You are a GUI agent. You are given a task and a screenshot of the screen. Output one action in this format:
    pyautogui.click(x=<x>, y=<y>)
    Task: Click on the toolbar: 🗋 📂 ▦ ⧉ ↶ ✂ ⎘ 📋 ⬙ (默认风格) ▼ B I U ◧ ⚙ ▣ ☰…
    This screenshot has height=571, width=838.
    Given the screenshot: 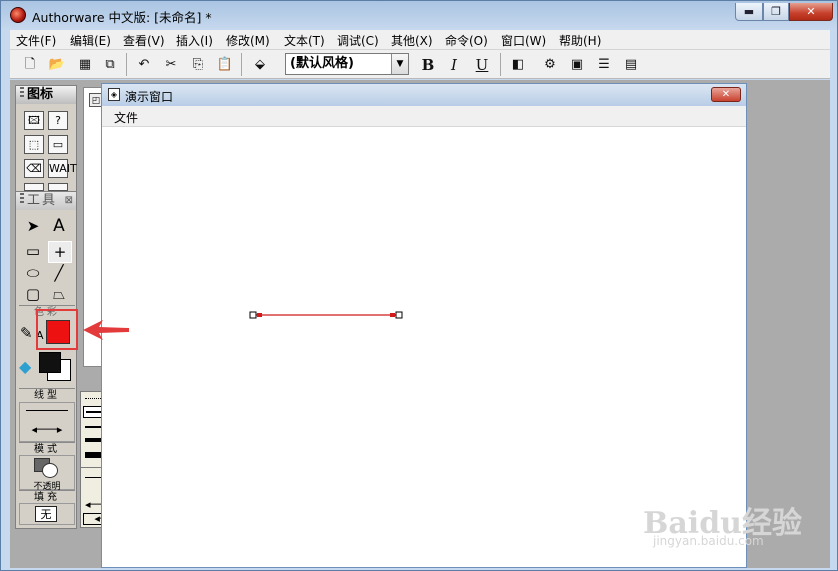 What is the action you would take?
    pyautogui.click(x=420, y=64)
    